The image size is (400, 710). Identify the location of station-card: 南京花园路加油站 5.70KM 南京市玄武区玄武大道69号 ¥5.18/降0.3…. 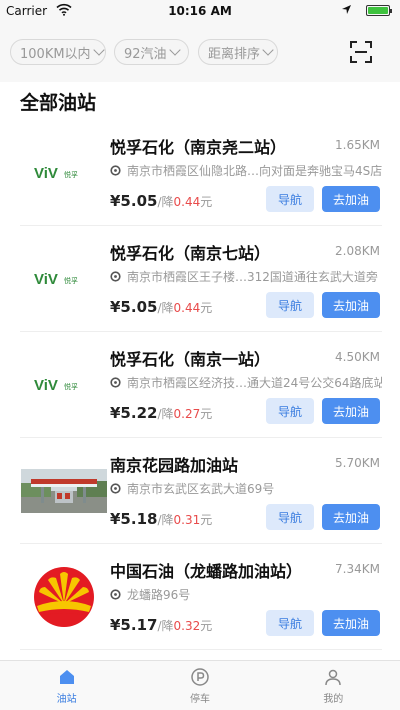
(201, 491).